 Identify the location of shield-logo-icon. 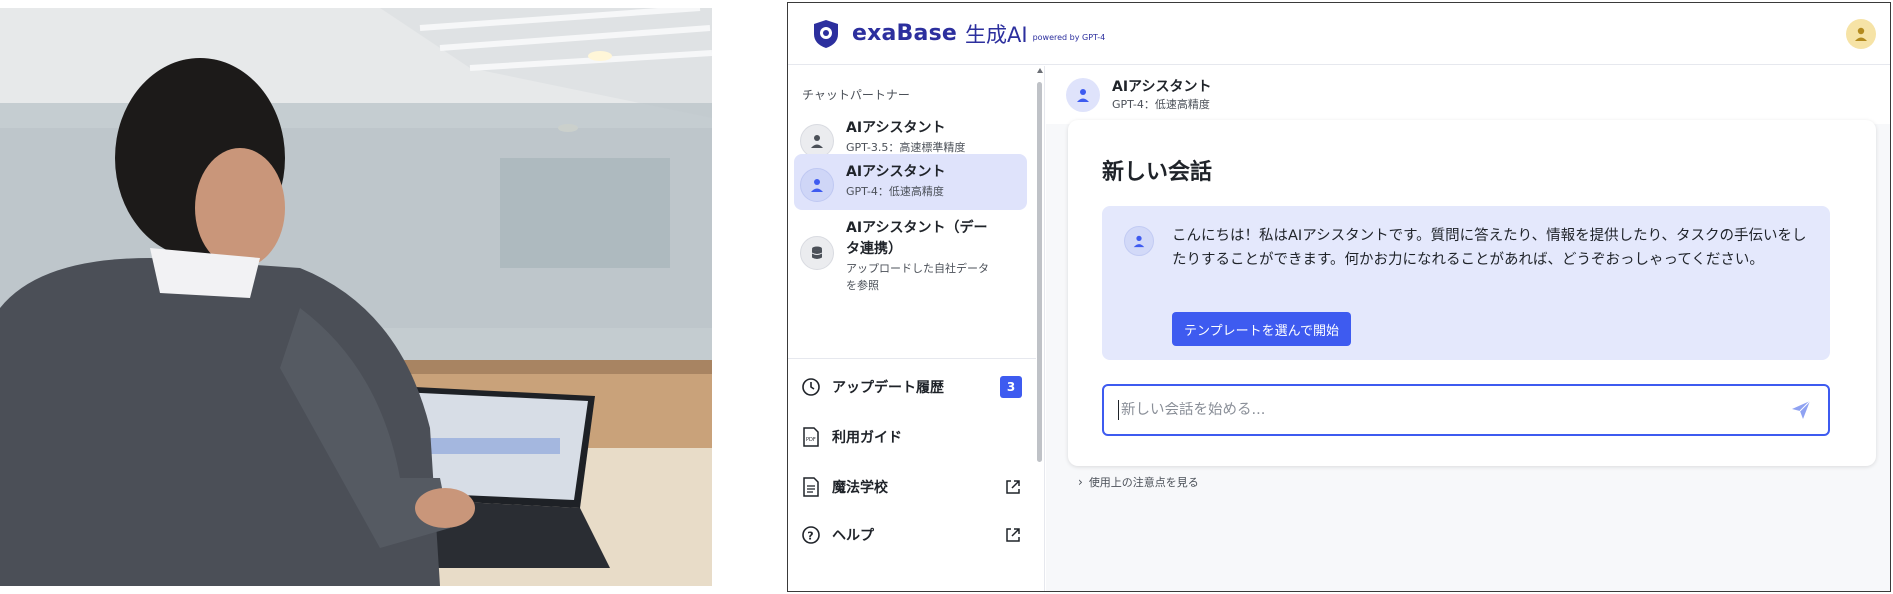
(826, 33).